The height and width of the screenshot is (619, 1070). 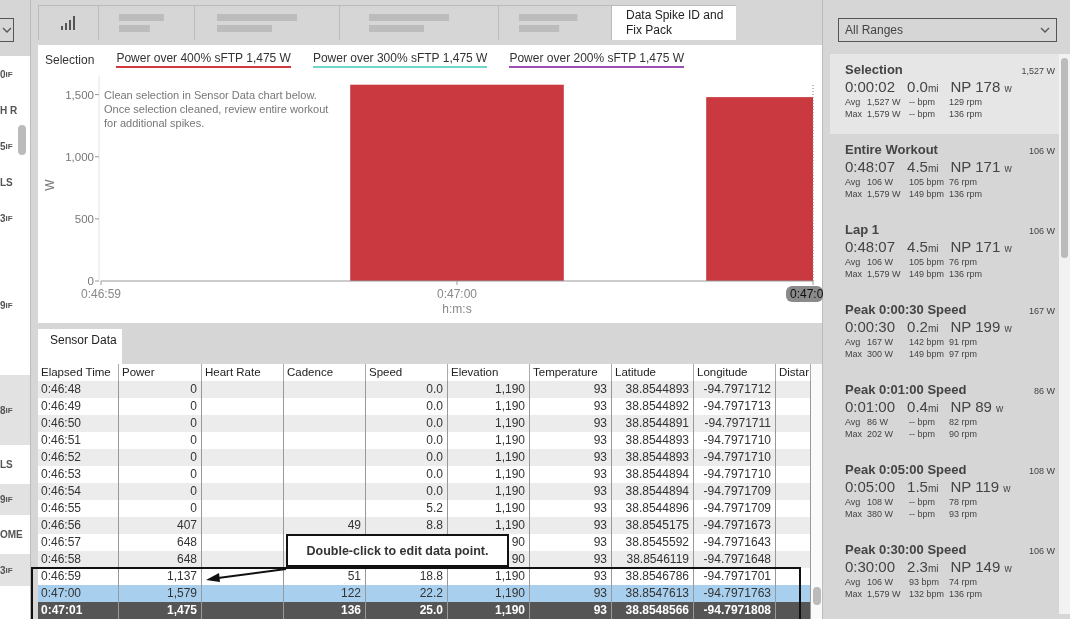 What do you see at coordinates (966, 102) in the screenshot?
I see `stat-value: 129 rpm` at bounding box center [966, 102].